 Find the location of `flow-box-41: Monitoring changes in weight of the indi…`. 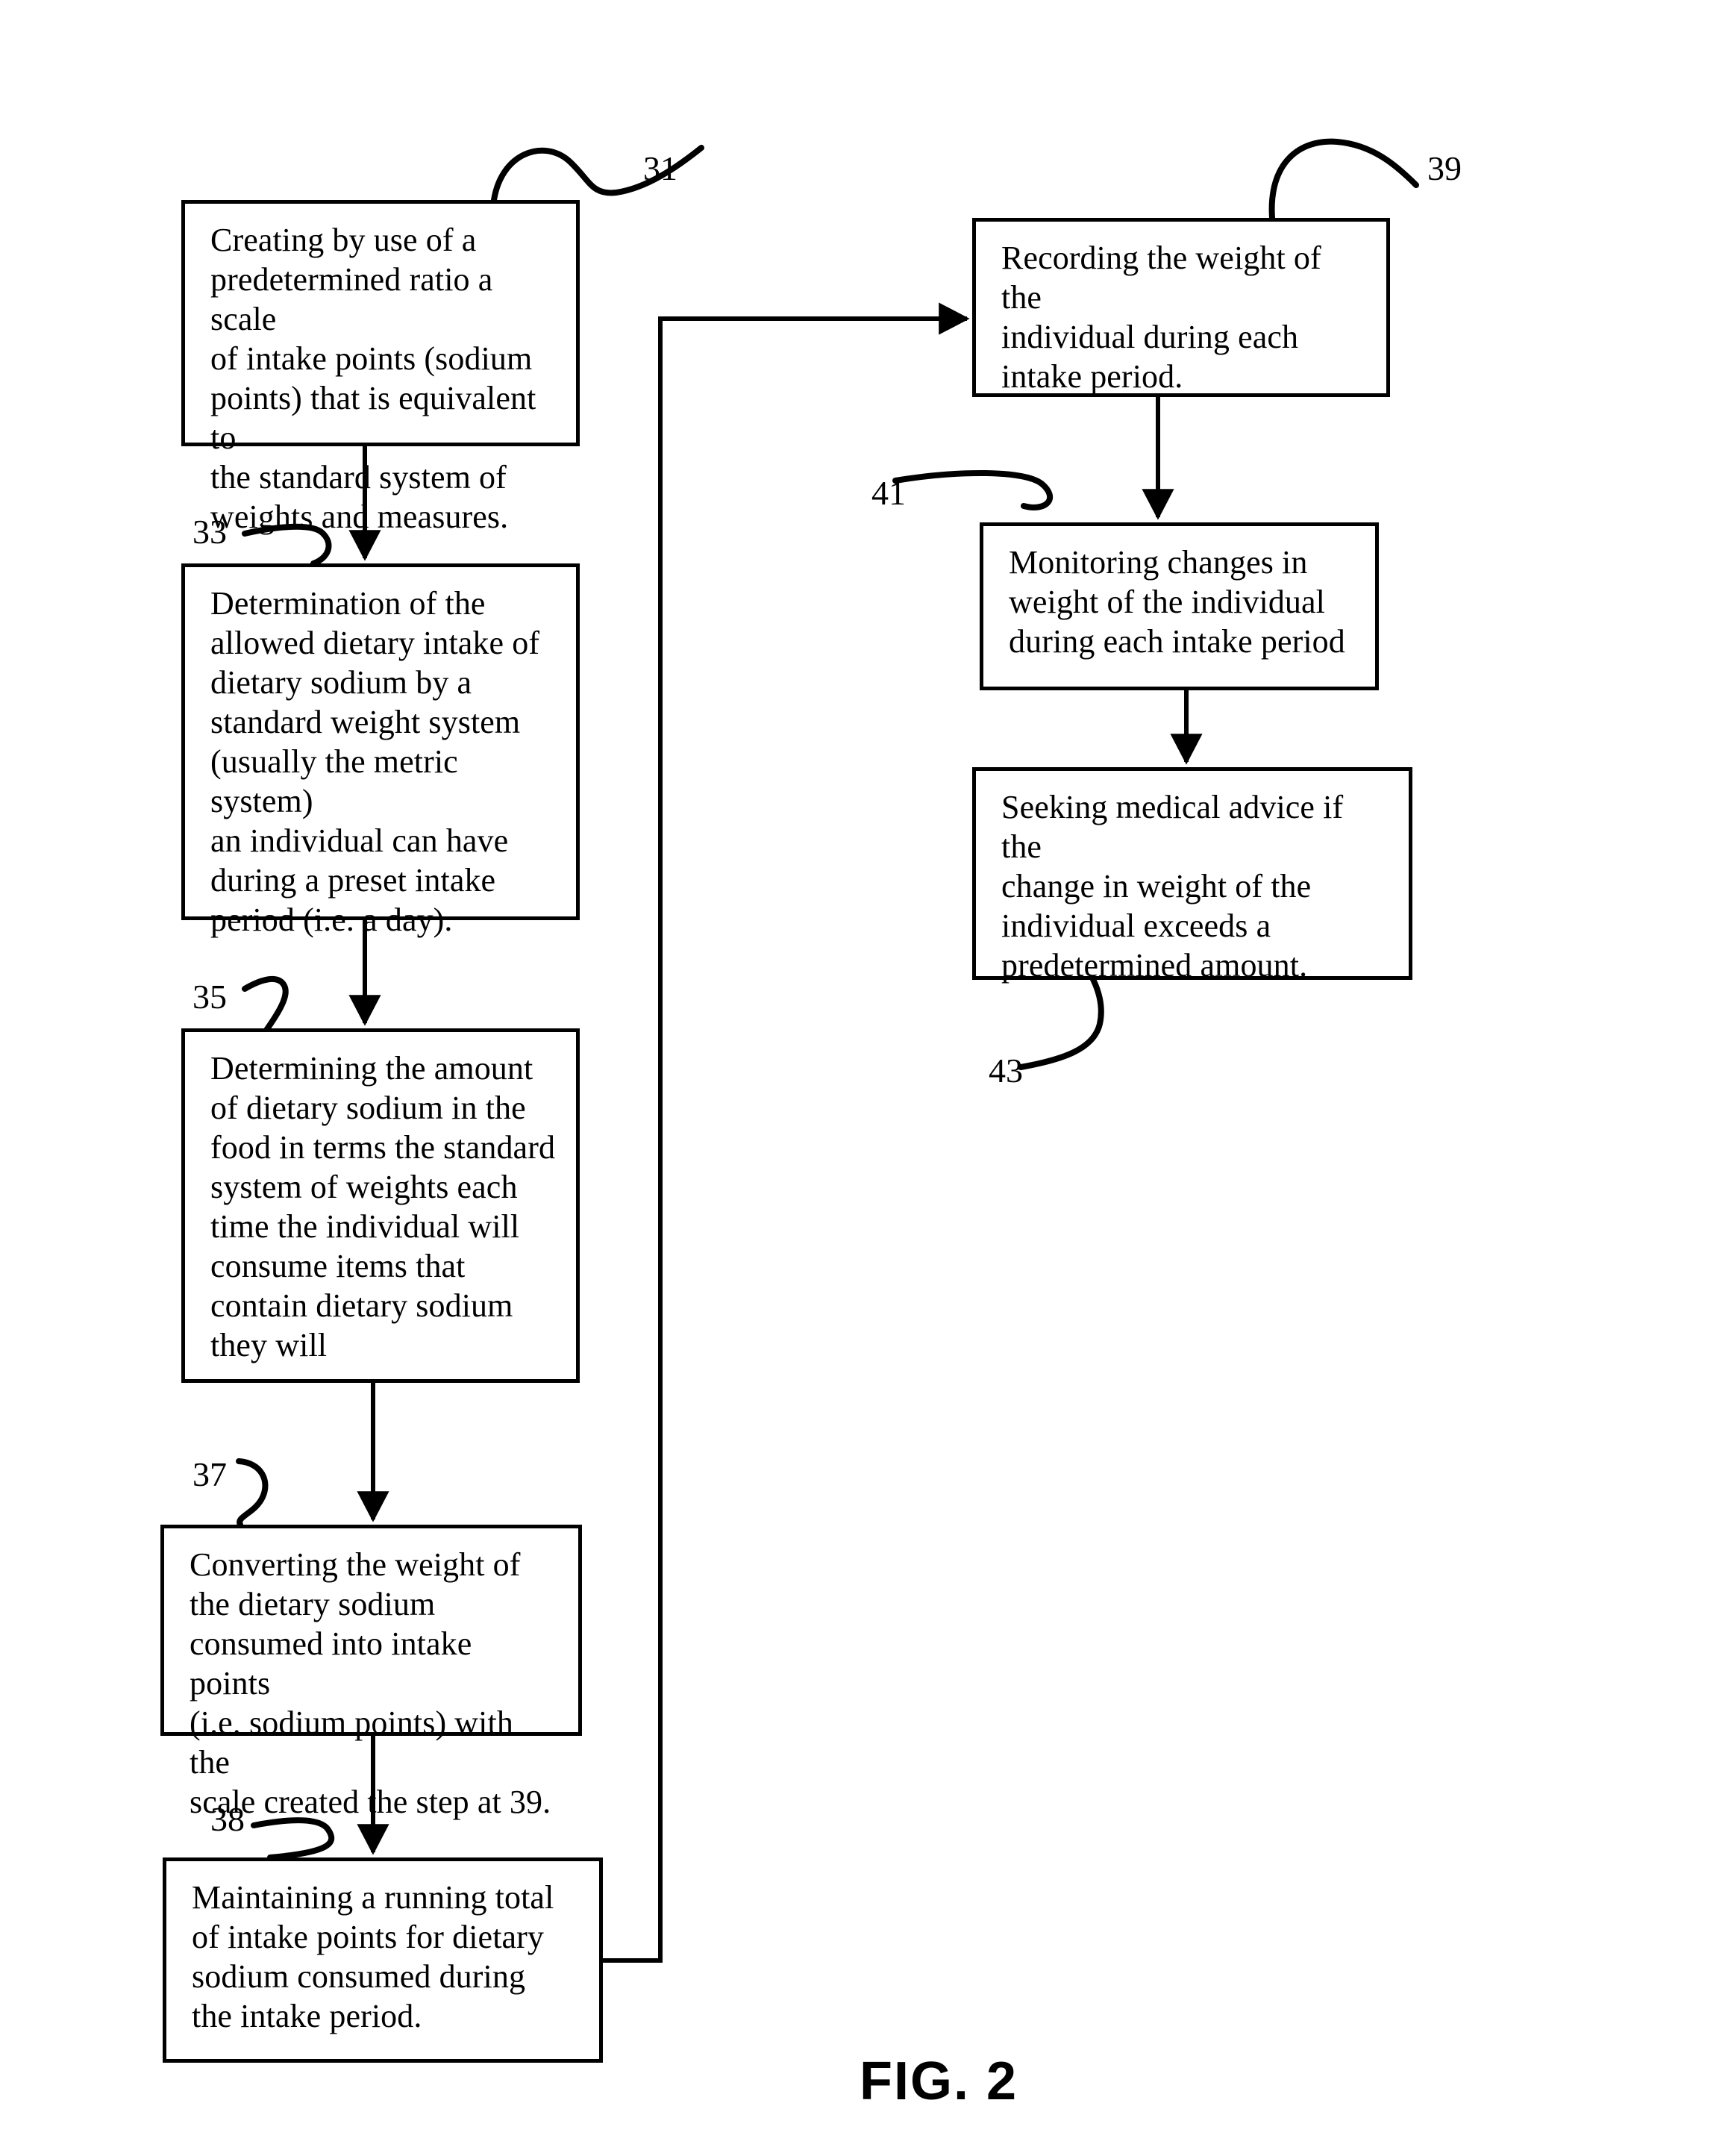

flow-box-41: Monitoring changes in weight of the indi… is located at coordinates (1180, 606).